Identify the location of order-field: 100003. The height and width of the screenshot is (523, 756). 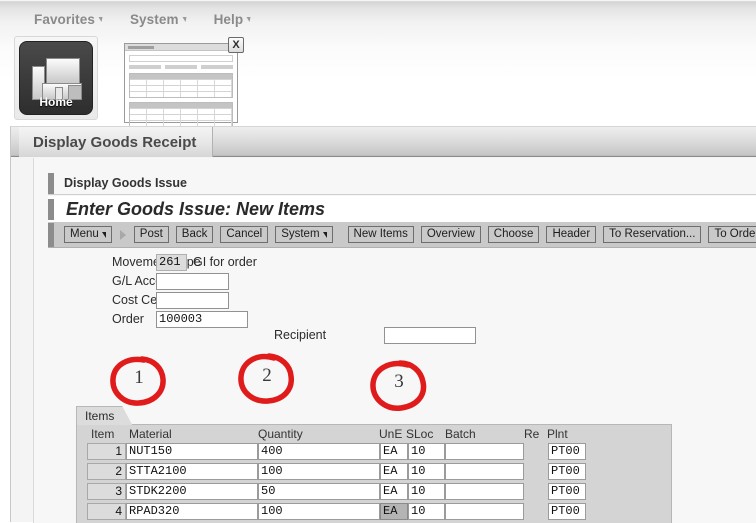
(202, 319).